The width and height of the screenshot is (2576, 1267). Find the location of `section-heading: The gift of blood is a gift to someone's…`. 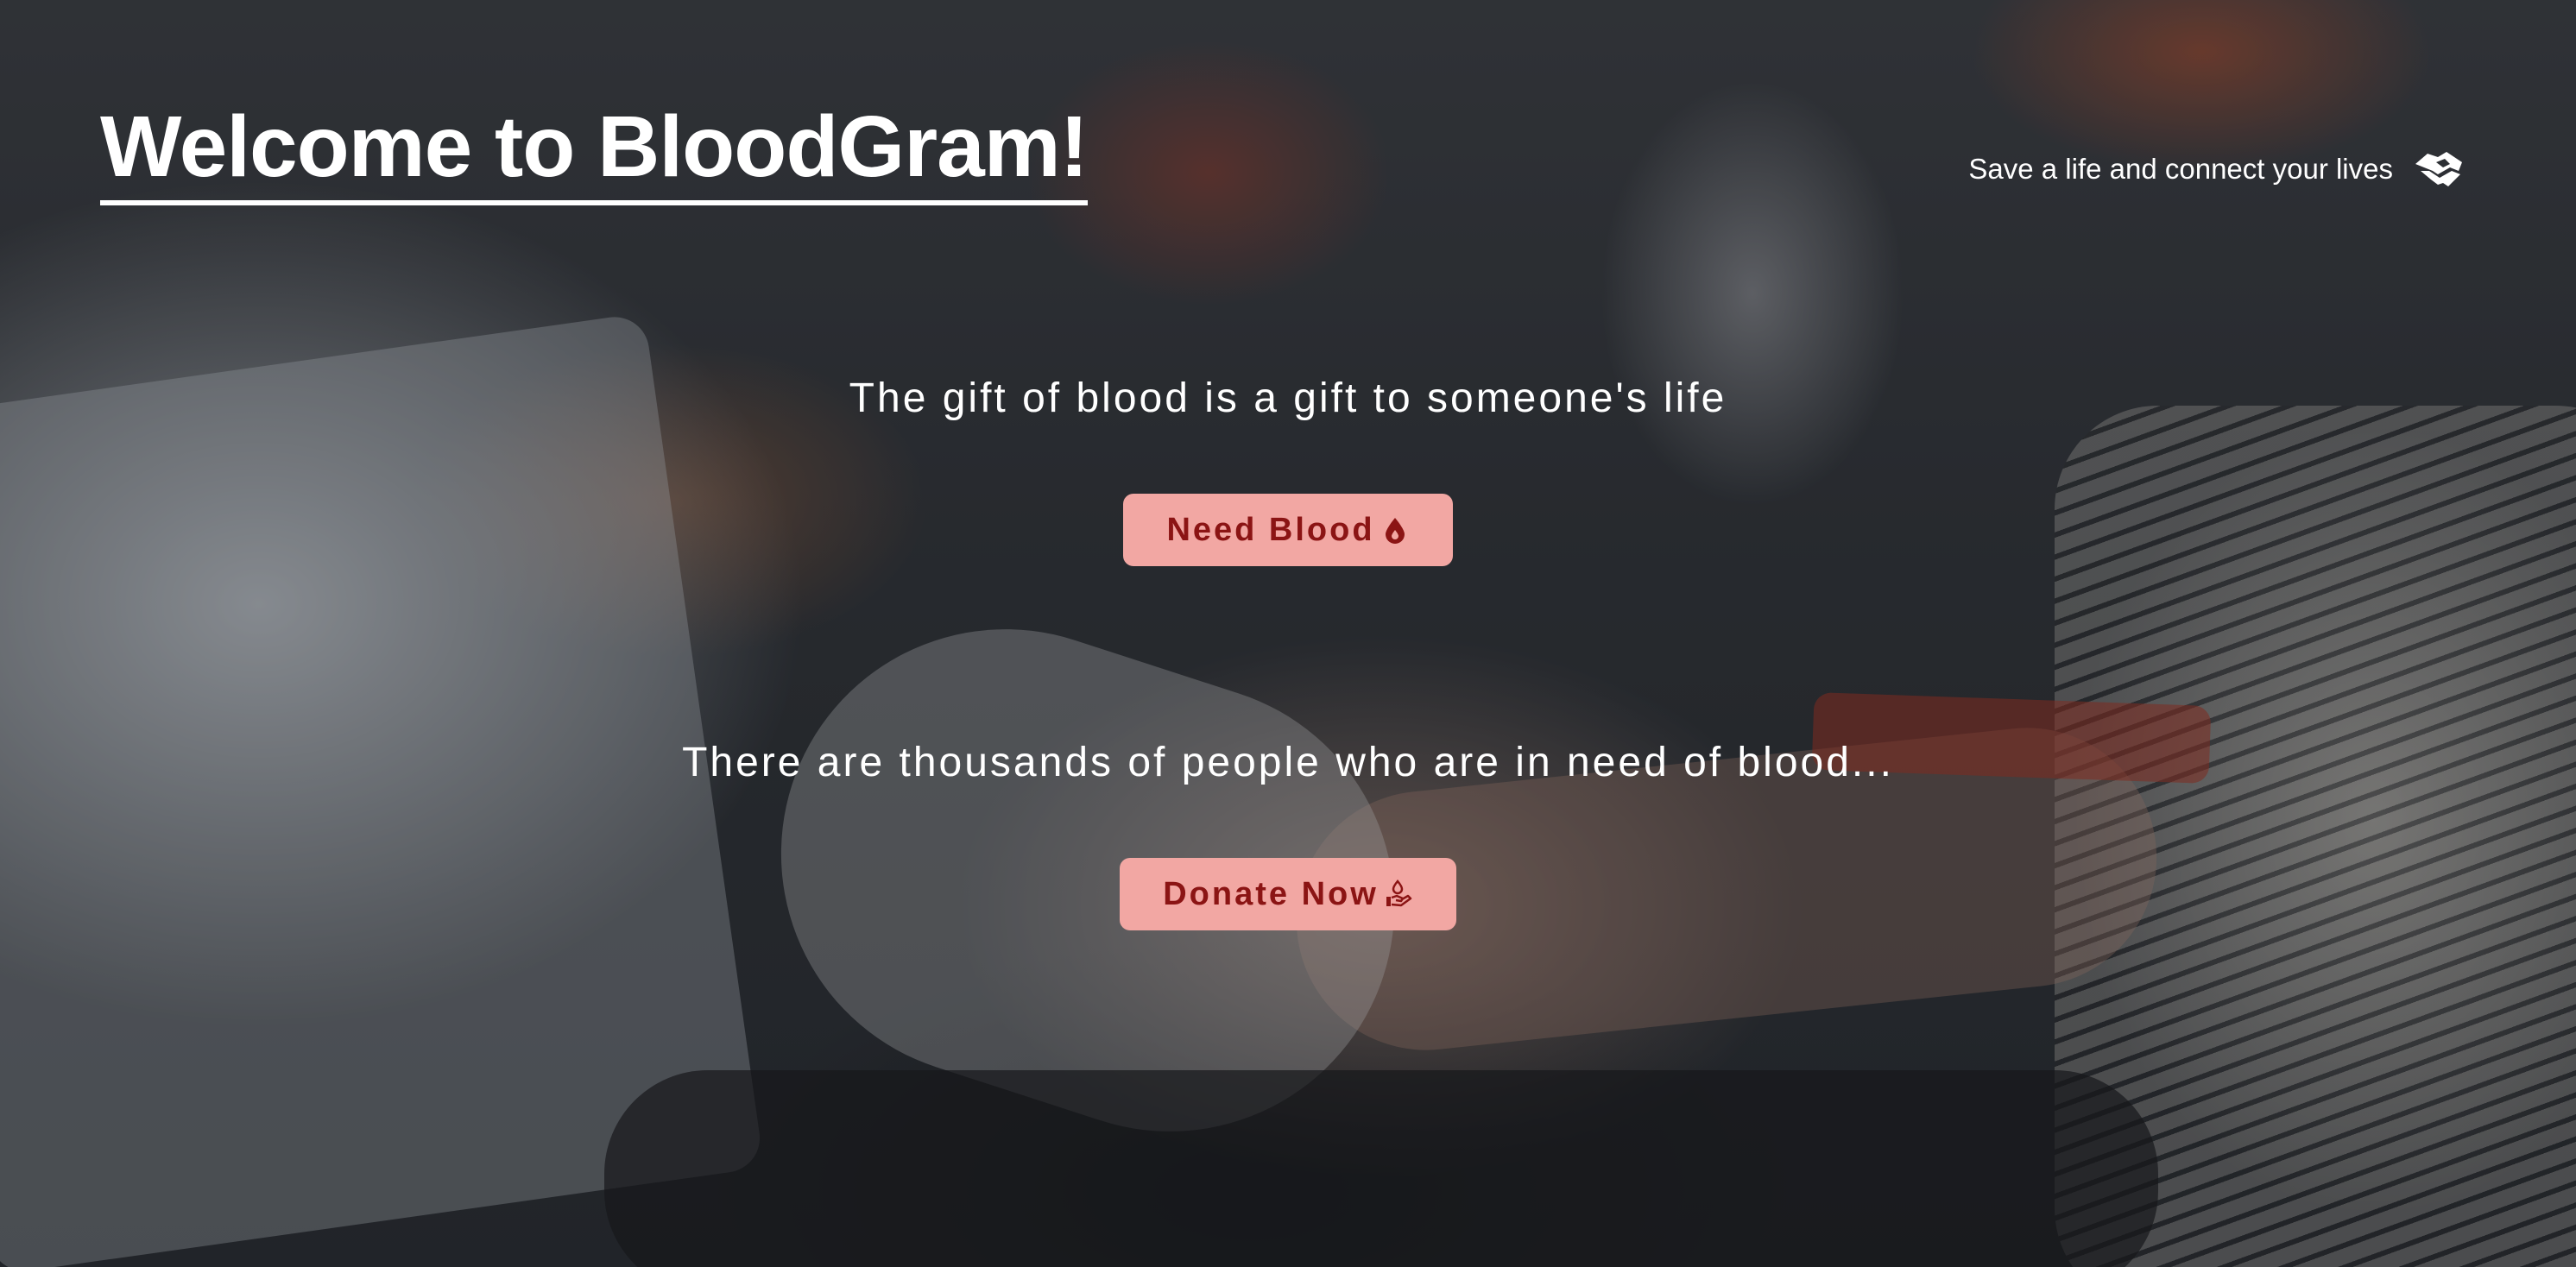

section-heading: The gift of blood is a gift to someone's… is located at coordinates (1288, 398).